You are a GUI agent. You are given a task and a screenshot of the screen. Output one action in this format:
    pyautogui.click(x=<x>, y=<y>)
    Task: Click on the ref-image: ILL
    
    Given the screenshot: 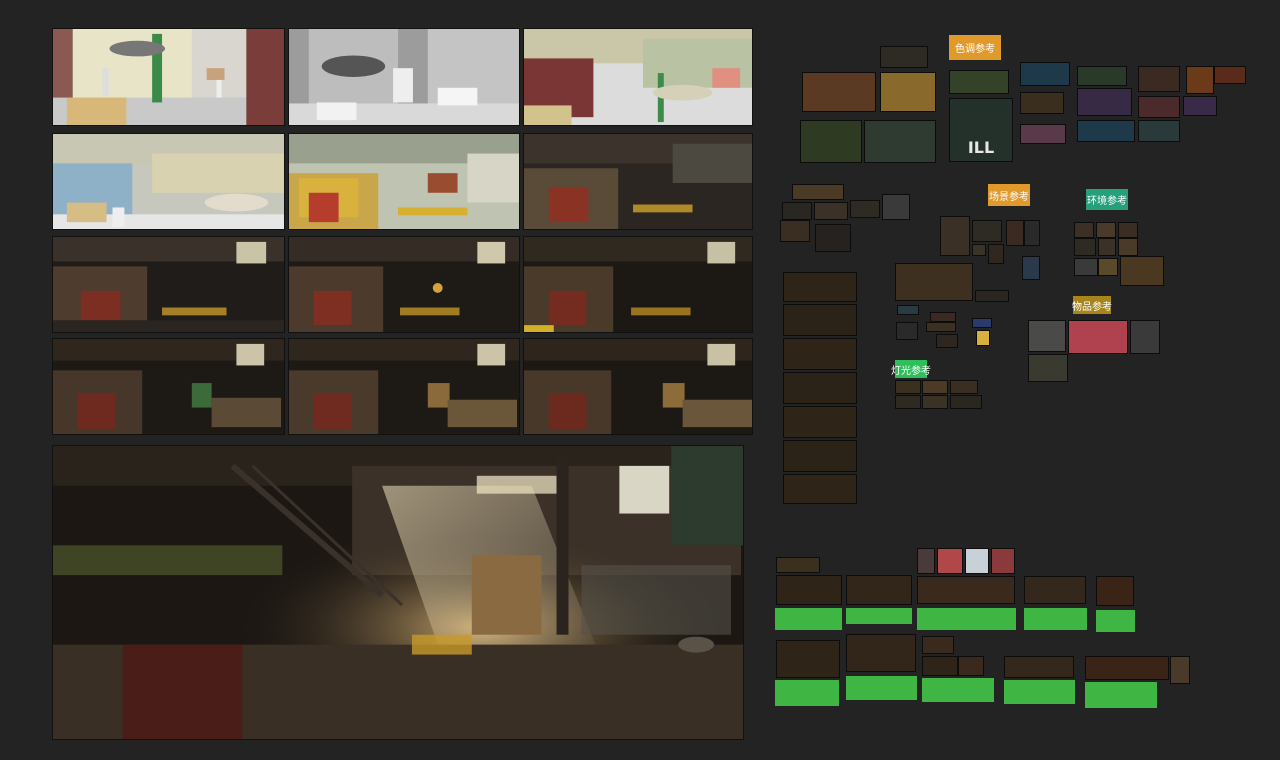 What is the action you would take?
    pyautogui.click(x=981, y=130)
    